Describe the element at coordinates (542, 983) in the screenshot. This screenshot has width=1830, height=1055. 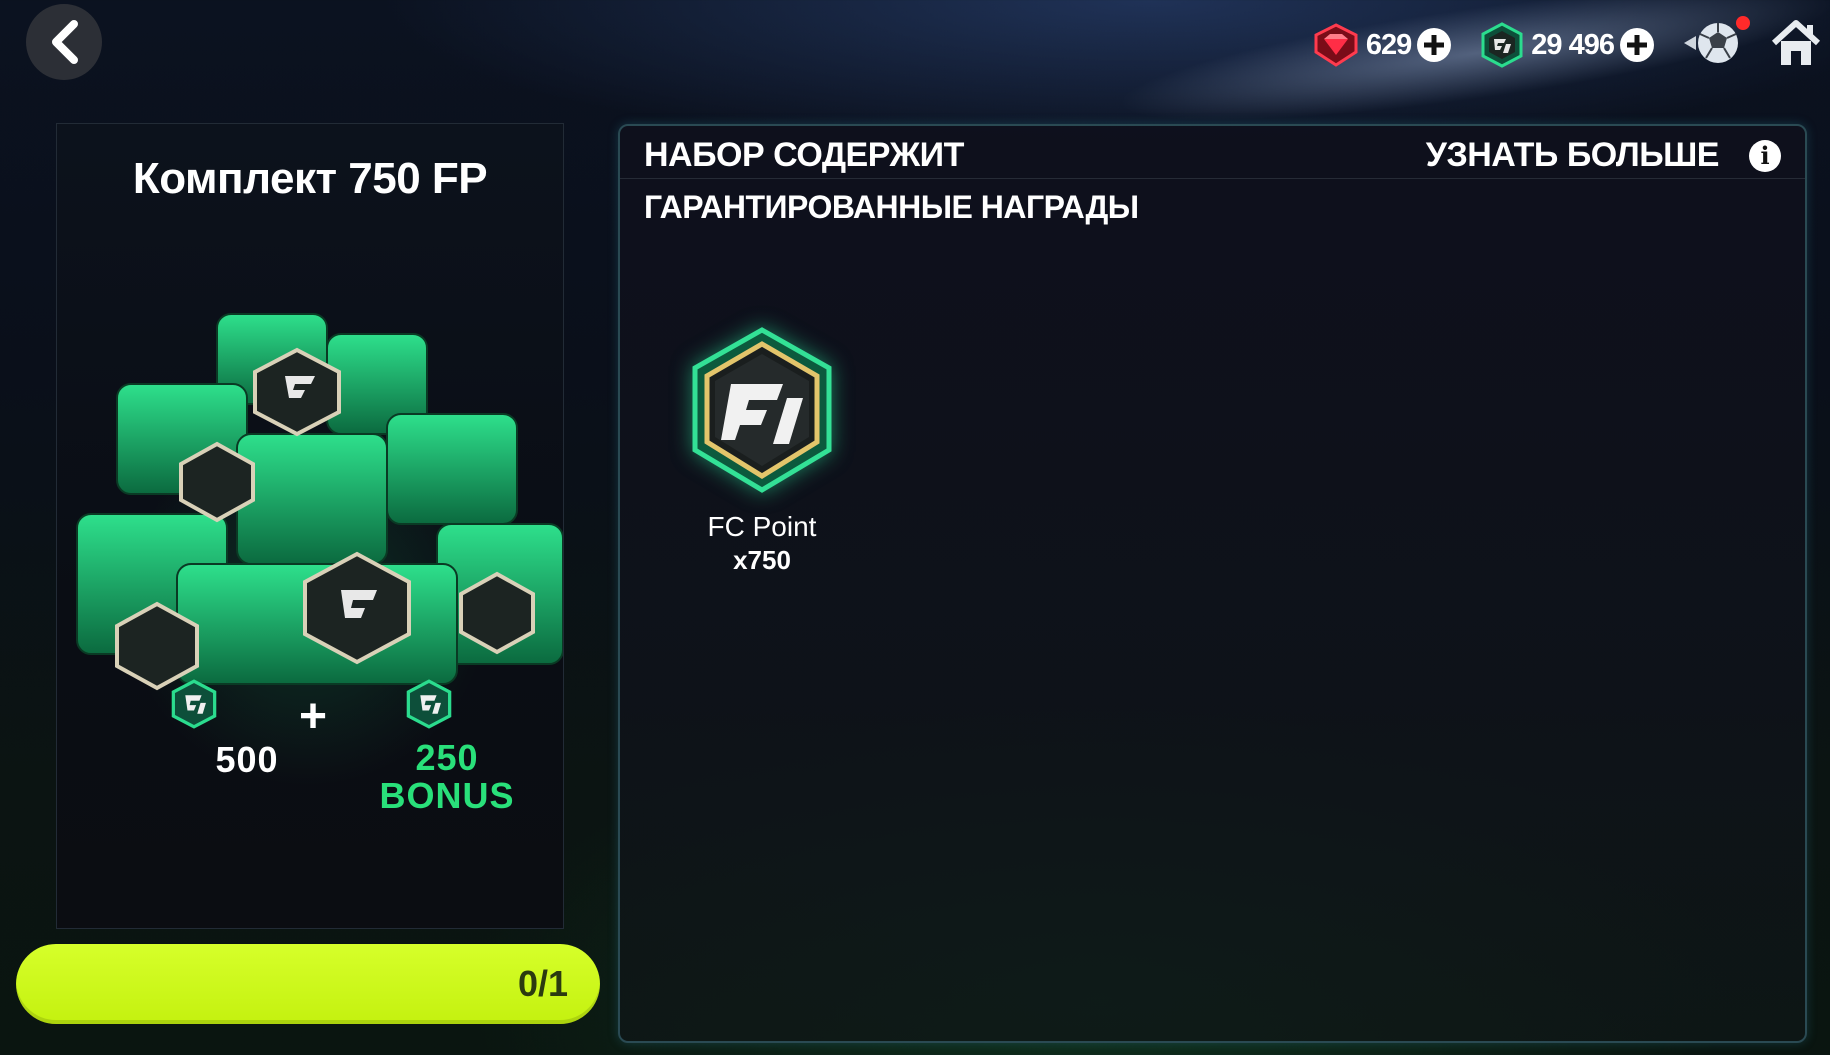
I see `progress-label: 0/1` at that location.